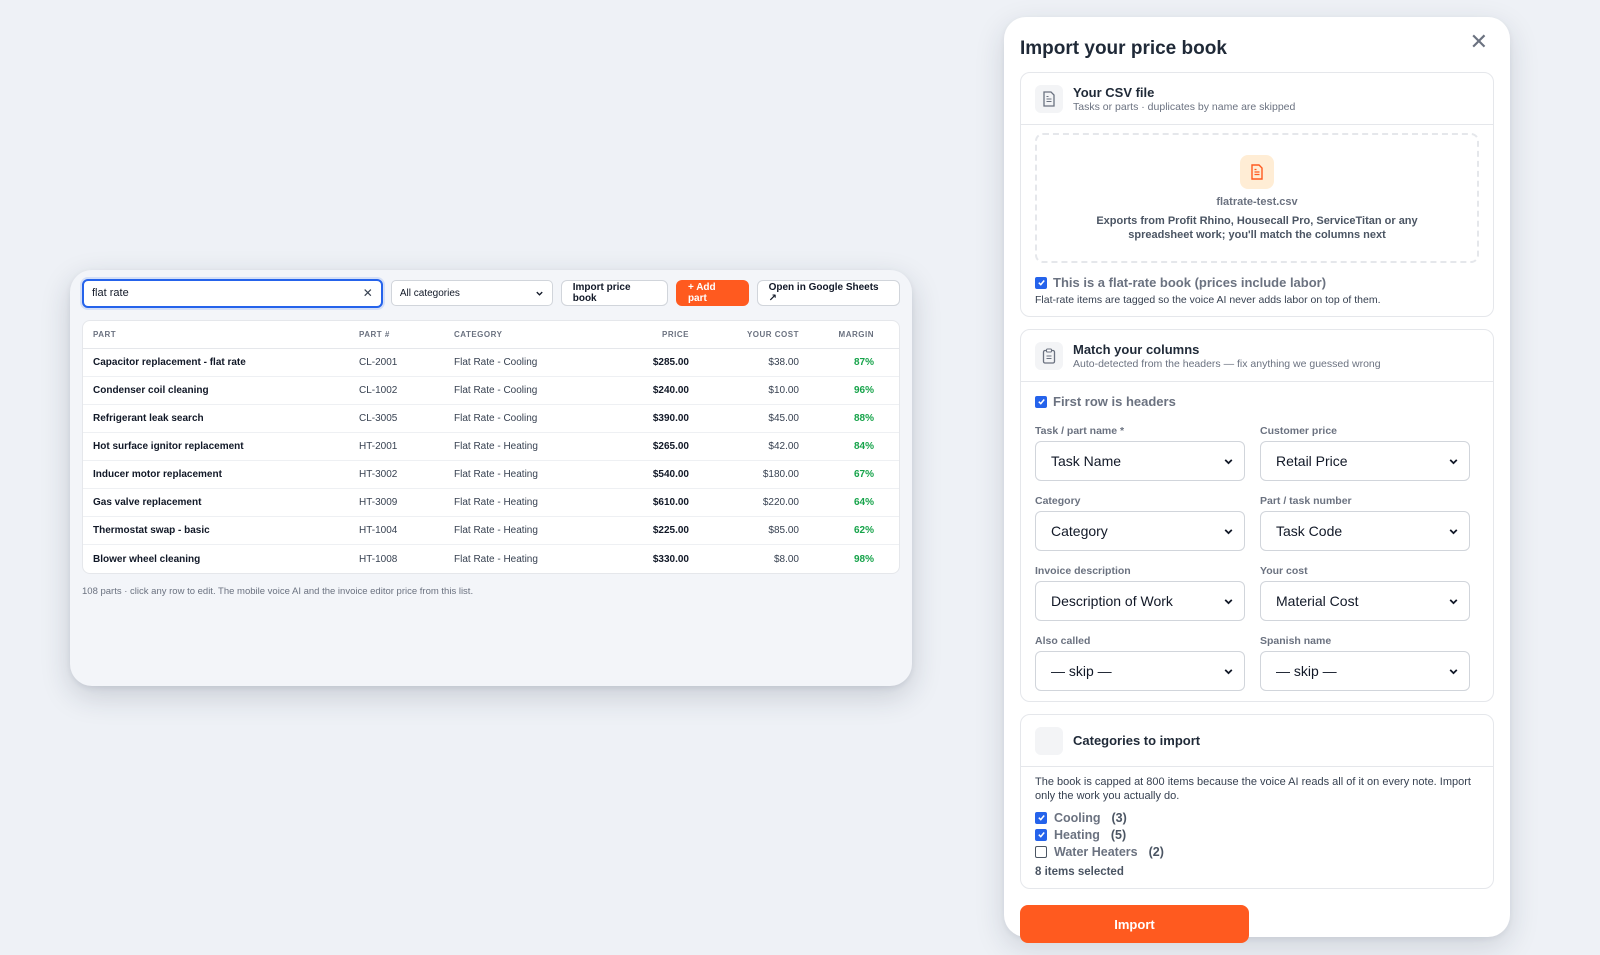  Describe the element at coordinates (1063, 641) in the screenshot. I see `mapping-field-label: Also called` at that location.